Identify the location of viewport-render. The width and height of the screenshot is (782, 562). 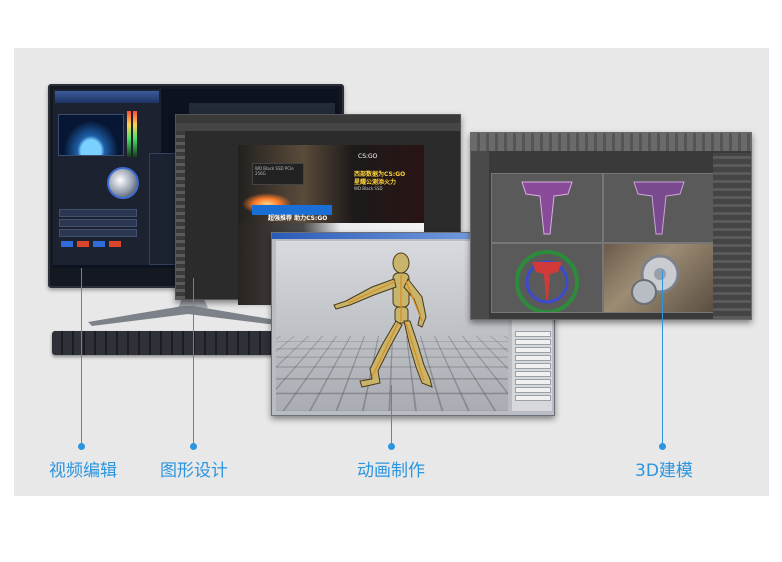
(659, 278).